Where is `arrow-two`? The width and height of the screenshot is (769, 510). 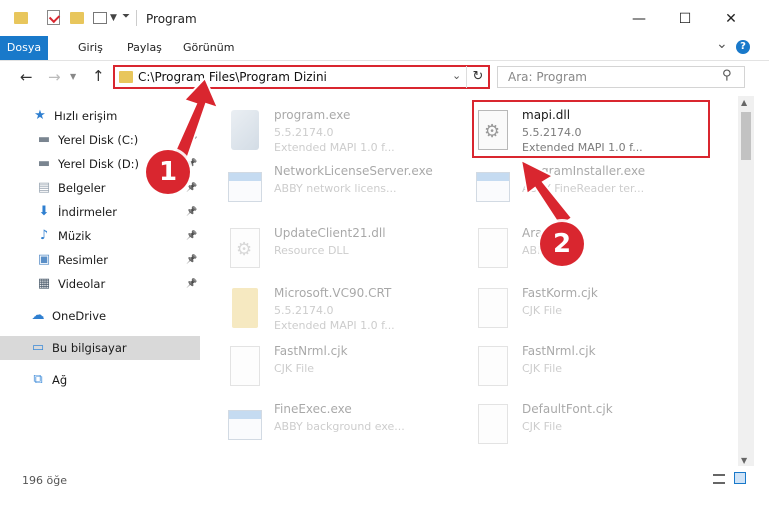 arrow-two is located at coordinates (546, 193).